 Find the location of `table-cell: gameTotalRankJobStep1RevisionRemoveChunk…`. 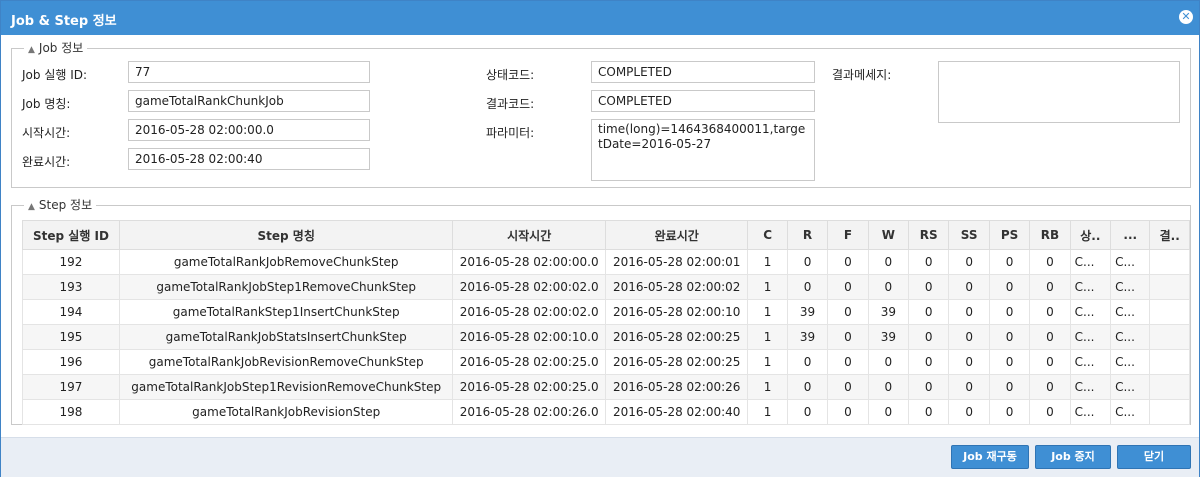

table-cell: gameTotalRankJobStep1RevisionRemoveChunk… is located at coordinates (286, 387).